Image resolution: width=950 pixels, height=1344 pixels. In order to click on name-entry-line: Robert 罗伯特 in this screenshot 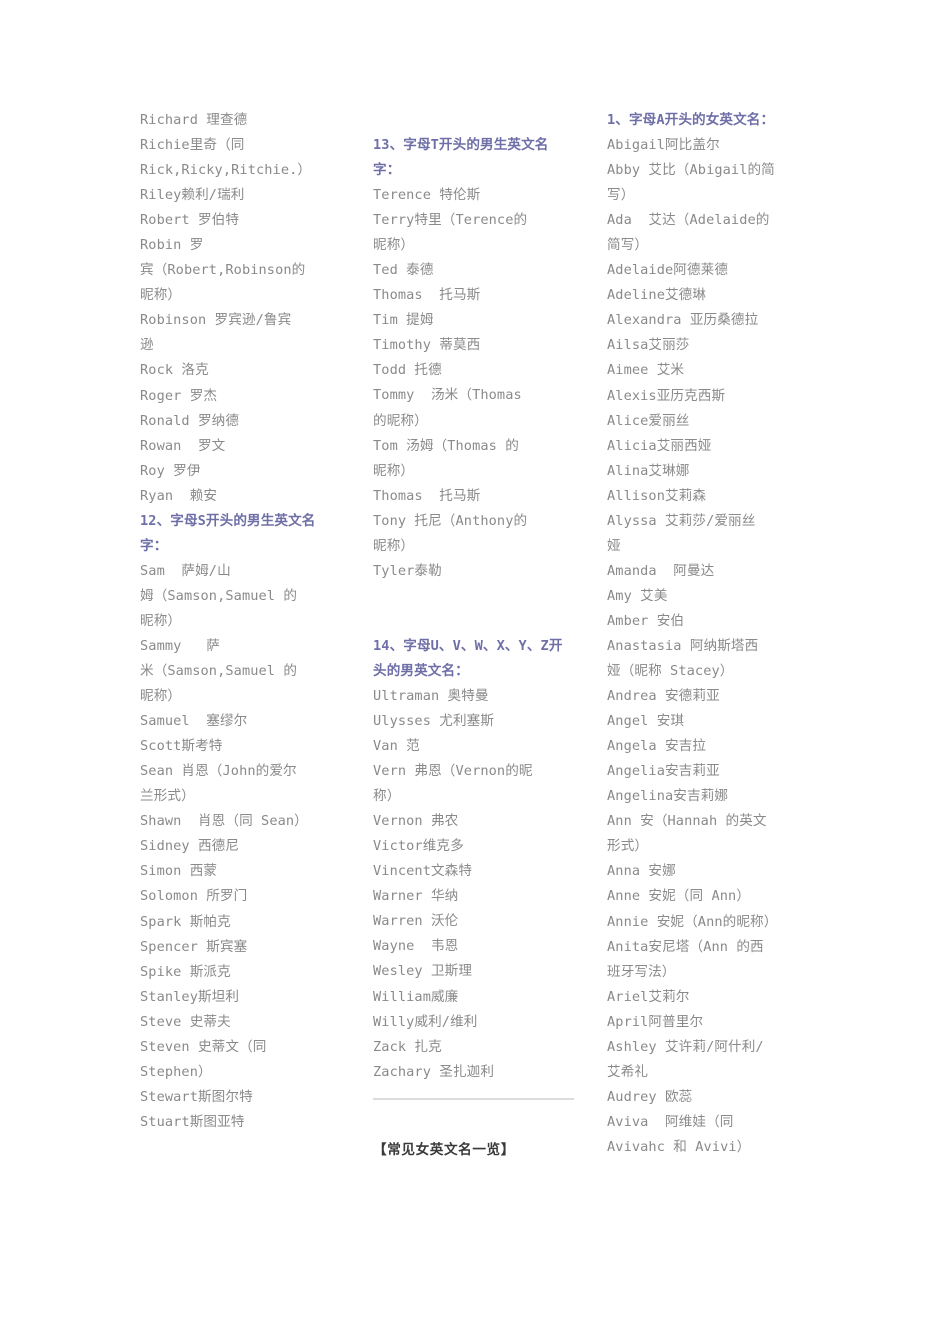, I will do `click(190, 220)`.